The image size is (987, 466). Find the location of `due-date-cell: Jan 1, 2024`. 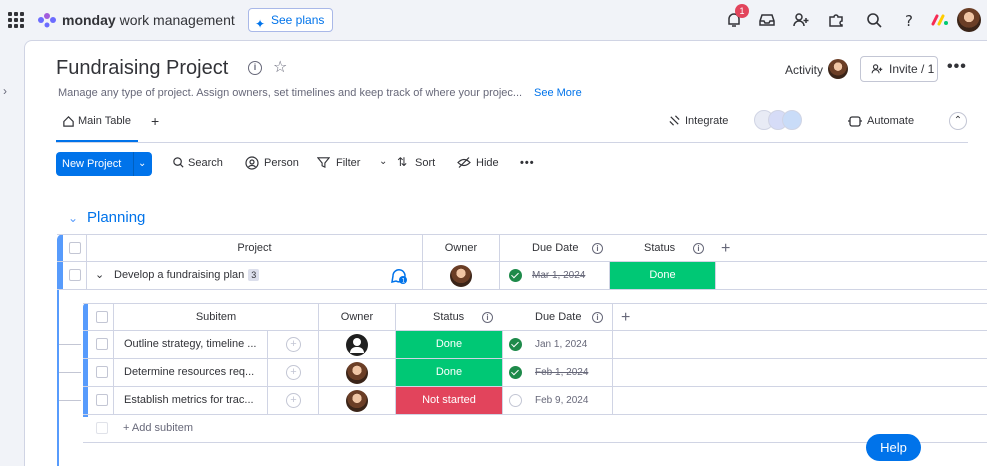

due-date-cell: Jan 1, 2024 is located at coordinates (558, 344).